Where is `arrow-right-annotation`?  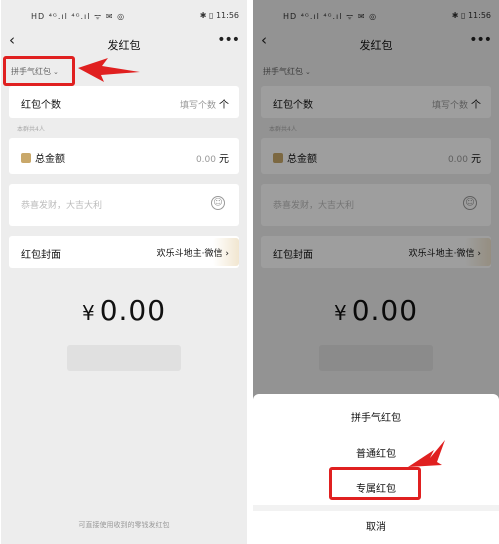 arrow-right-annotation is located at coordinates (426, 453).